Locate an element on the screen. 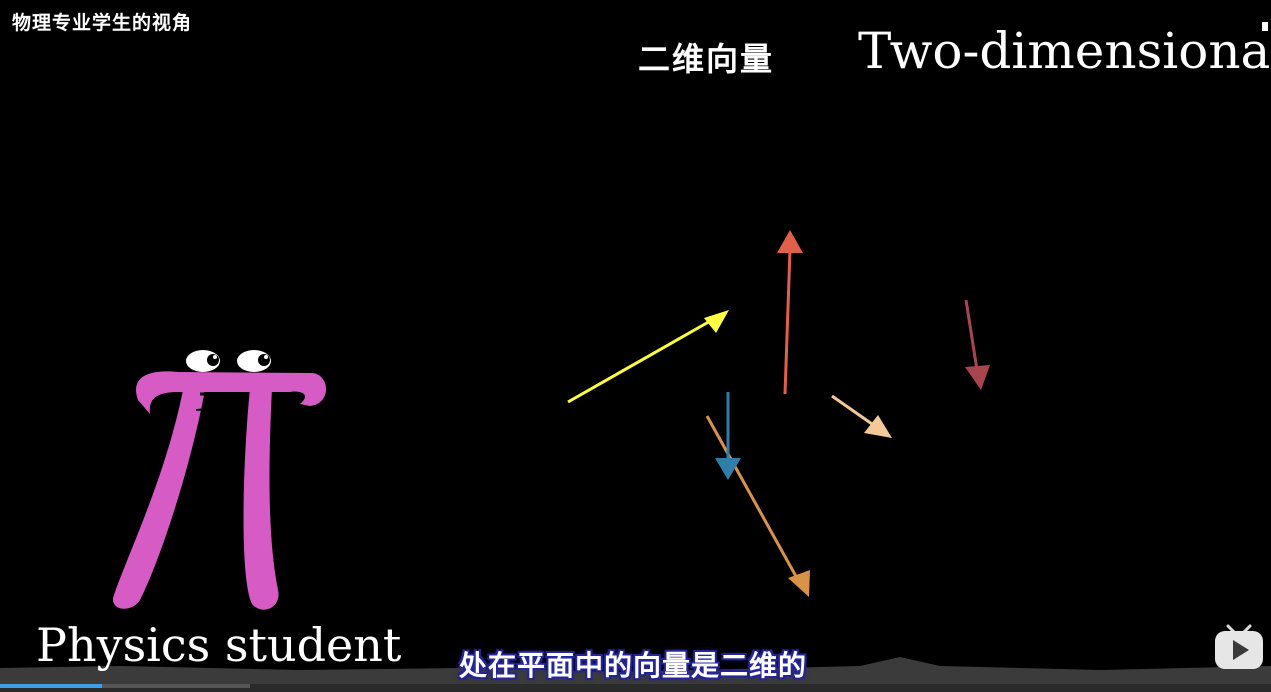  character-caption: Physics student is located at coordinates (219, 645).